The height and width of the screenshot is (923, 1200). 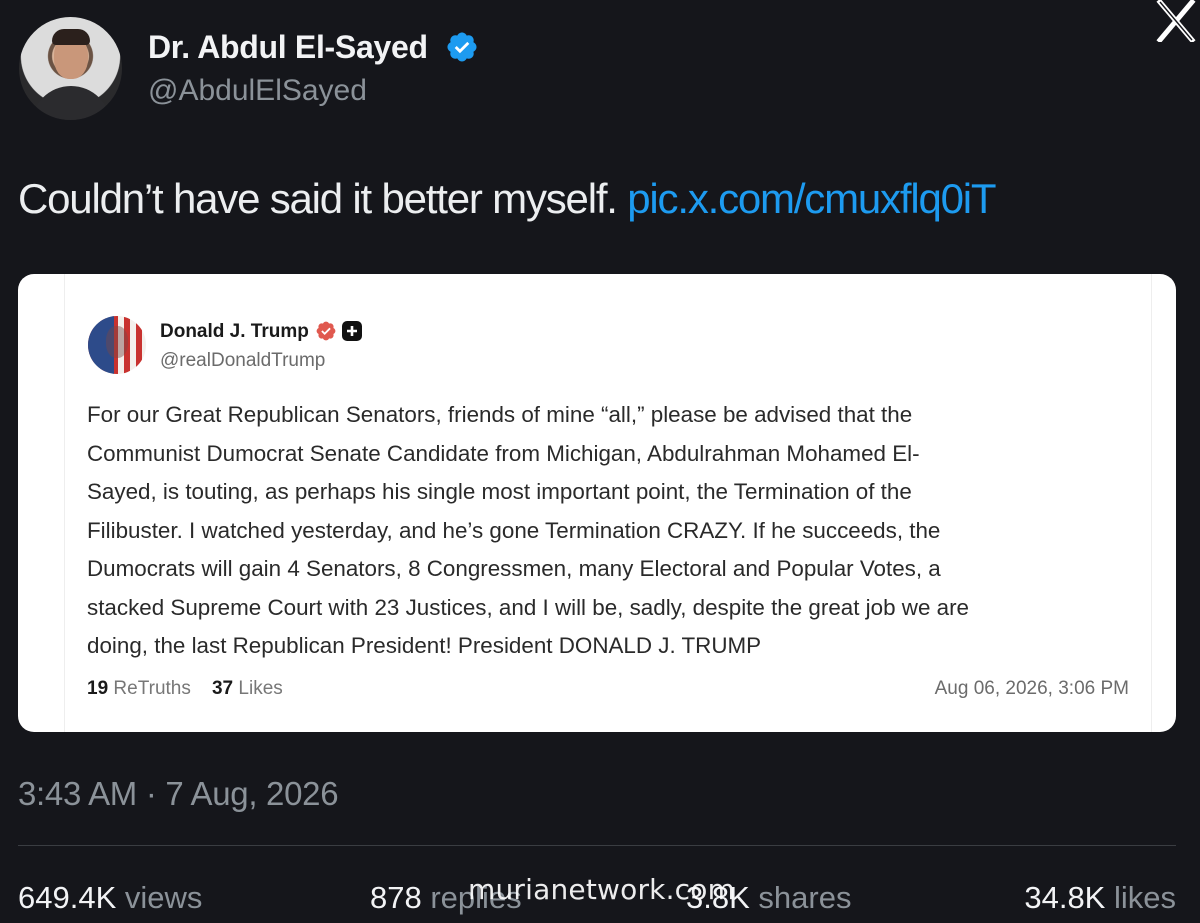 I want to click on embedded-author-avatar, so click(x=117, y=345).